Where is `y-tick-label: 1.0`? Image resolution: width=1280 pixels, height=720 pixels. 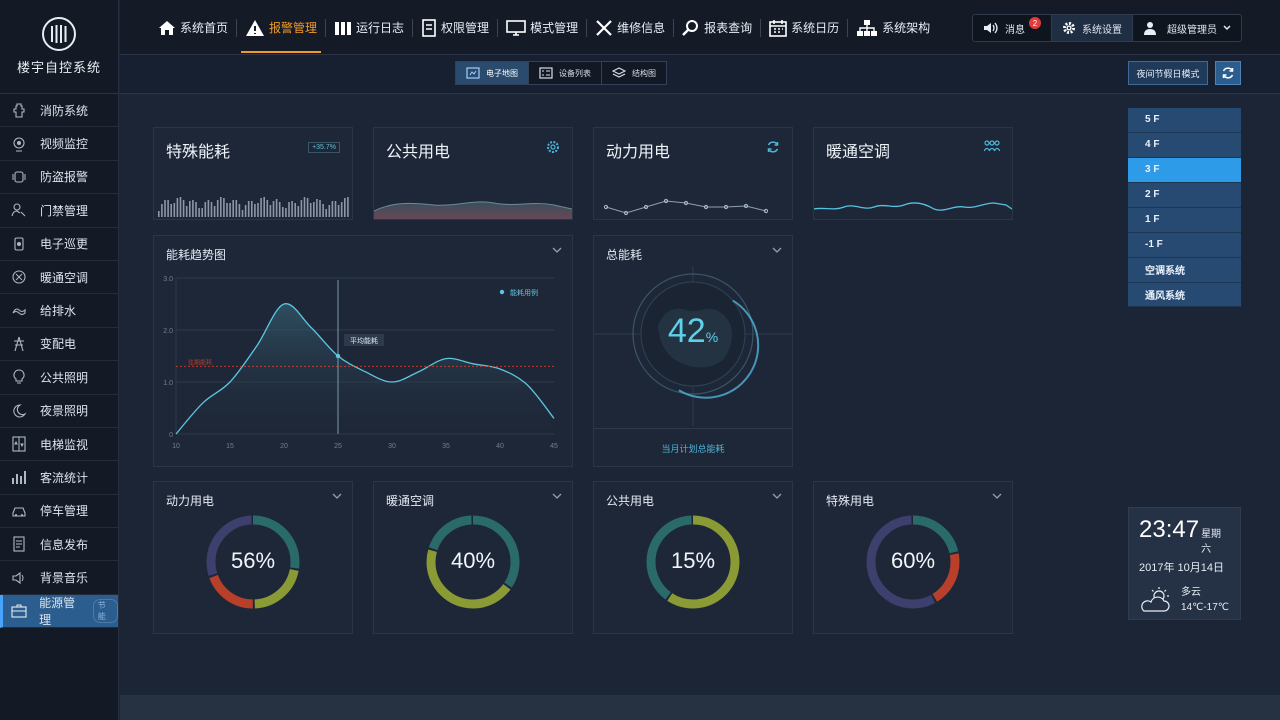
y-tick-label: 1.0 is located at coordinates (168, 383).